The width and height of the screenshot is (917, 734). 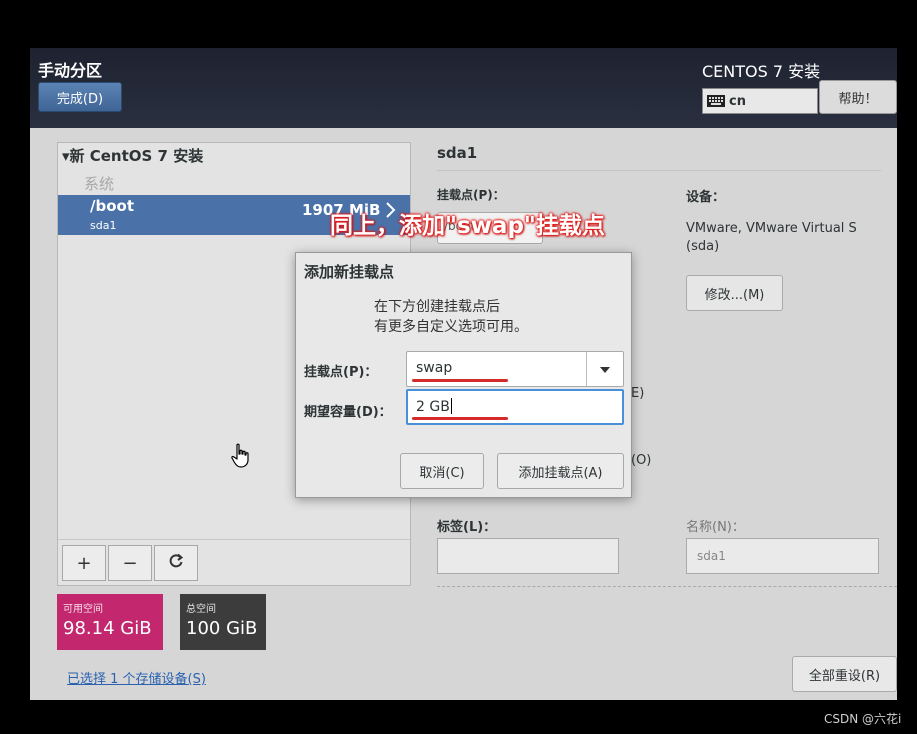 What do you see at coordinates (463, 88) in the screenshot?
I see `header-bar: 手动分区 完成(D) CENTOS 7 安装 cn 帮助！` at bounding box center [463, 88].